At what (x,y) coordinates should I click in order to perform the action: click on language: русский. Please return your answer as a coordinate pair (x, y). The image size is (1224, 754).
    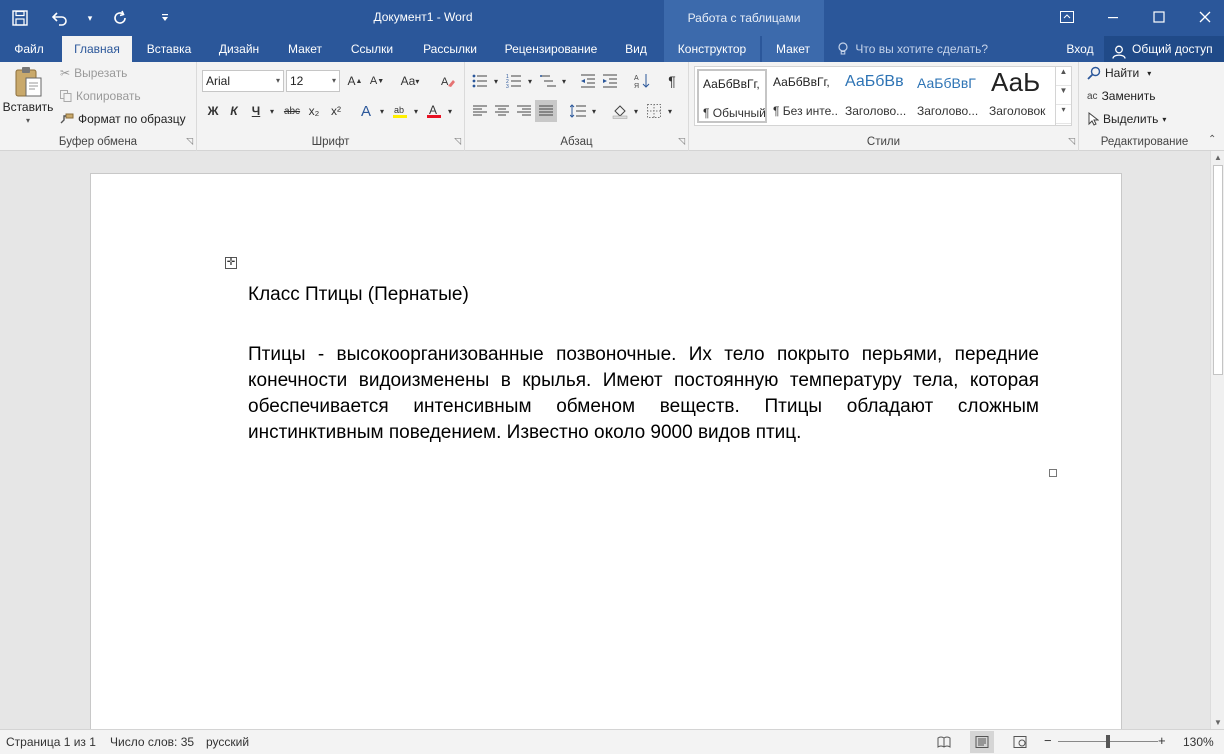
    Looking at the image, I should click on (227, 742).